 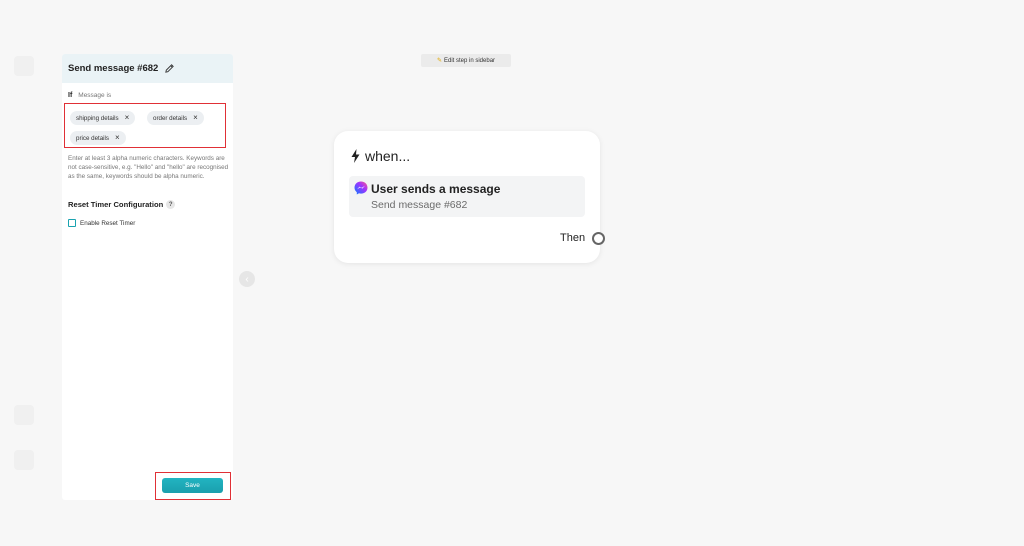 What do you see at coordinates (436, 189) in the screenshot?
I see `trigger-title: User sends a message` at bounding box center [436, 189].